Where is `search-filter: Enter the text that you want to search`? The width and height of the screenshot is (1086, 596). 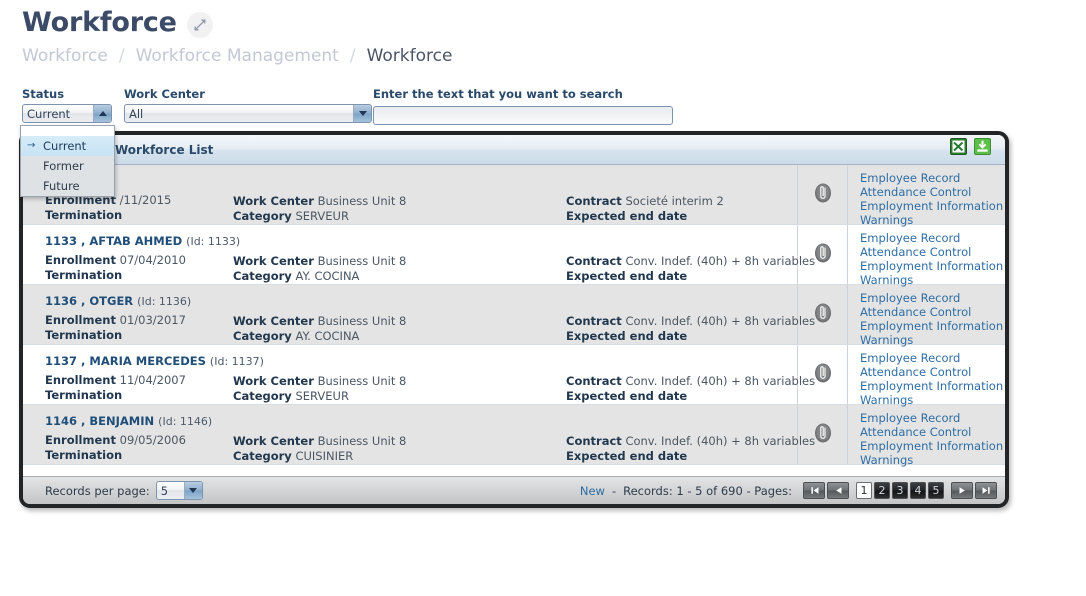 search-filter: Enter the text that you want to search is located at coordinates (523, 106).